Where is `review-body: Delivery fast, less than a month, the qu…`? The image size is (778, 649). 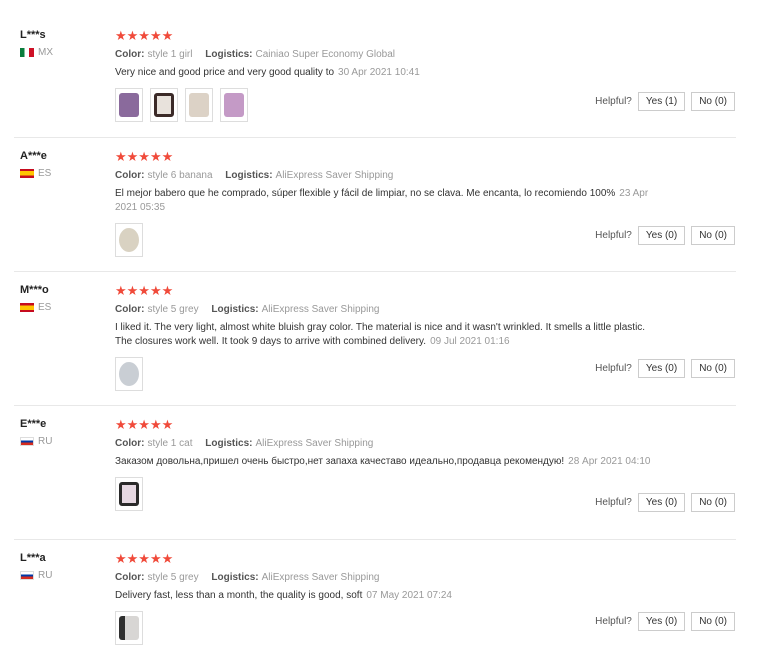 review-body: Delivery fast, less than a month, the qu… is located at coordinates (239, 595).